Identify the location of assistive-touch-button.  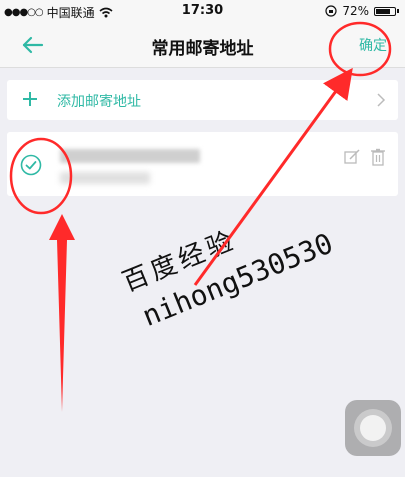
(373, 428).